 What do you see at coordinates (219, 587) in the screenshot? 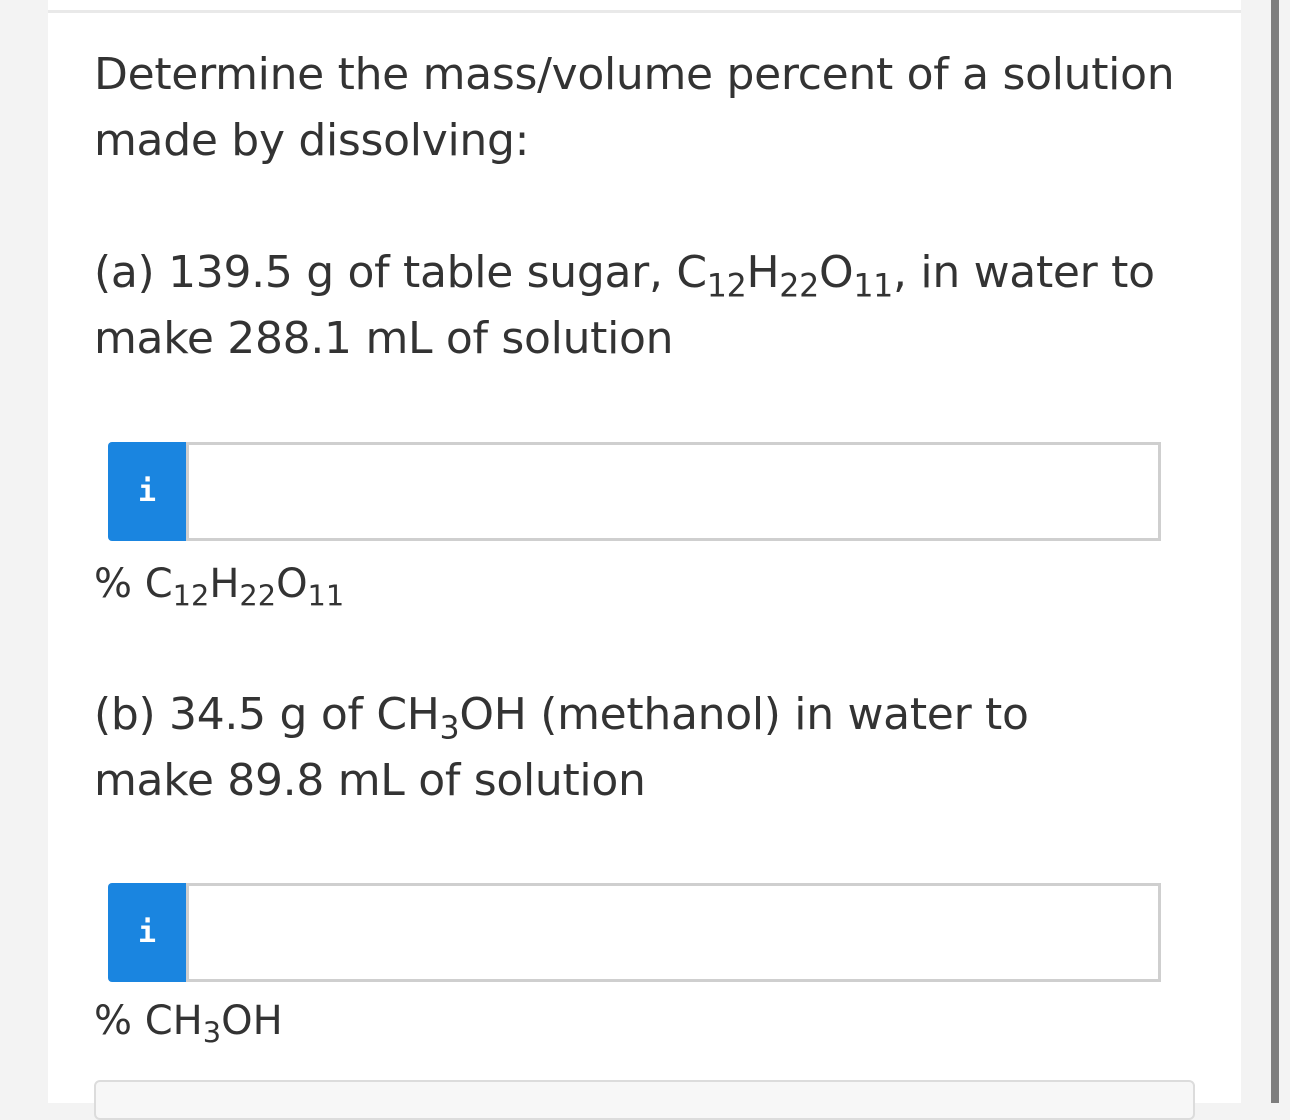
I see `part-a-unit-label: % C12H22O11` at bounding box center [219, 587].